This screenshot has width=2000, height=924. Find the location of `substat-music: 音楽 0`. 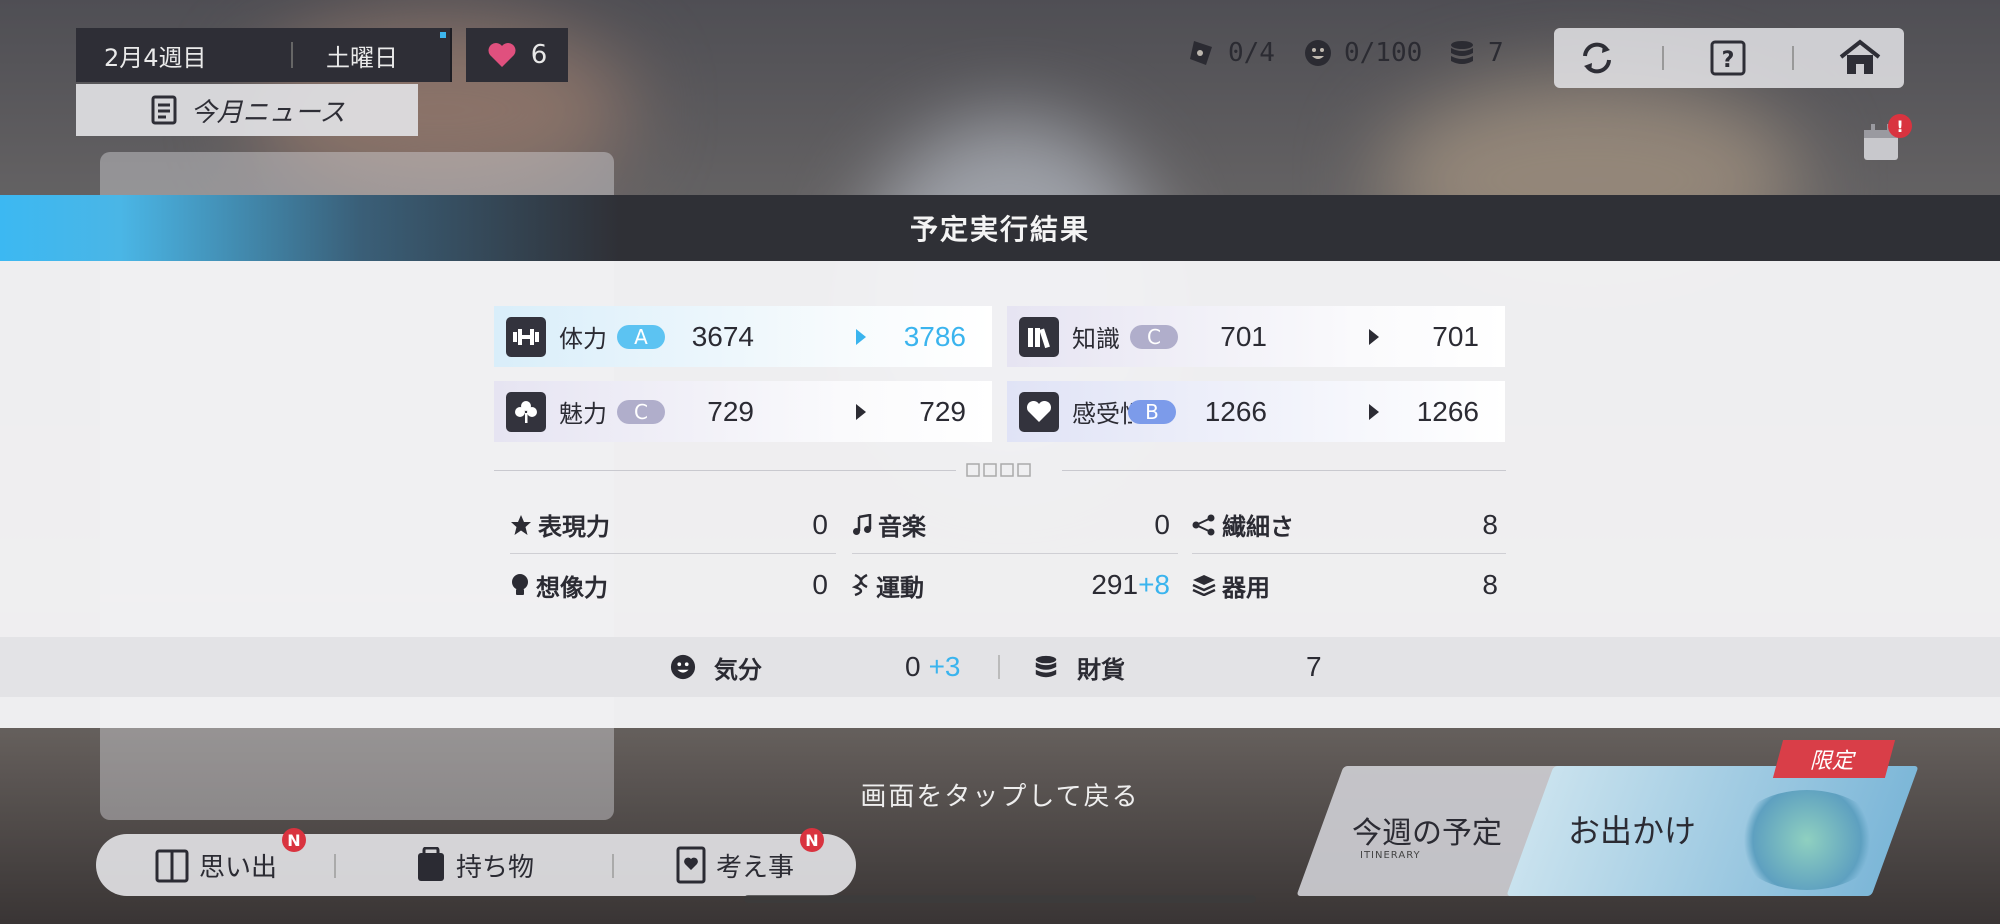

substat-music: 音楽 0 is located at coordinates (1015, 525).